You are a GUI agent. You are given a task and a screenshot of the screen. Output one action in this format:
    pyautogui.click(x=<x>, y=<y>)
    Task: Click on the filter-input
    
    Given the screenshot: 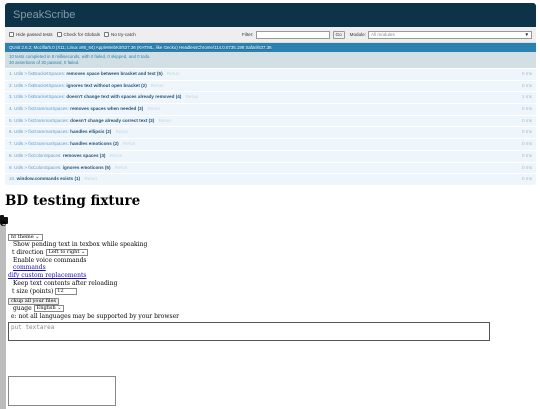 What is the action you would take?
    pyautogui.click(x=292, y=34)
    